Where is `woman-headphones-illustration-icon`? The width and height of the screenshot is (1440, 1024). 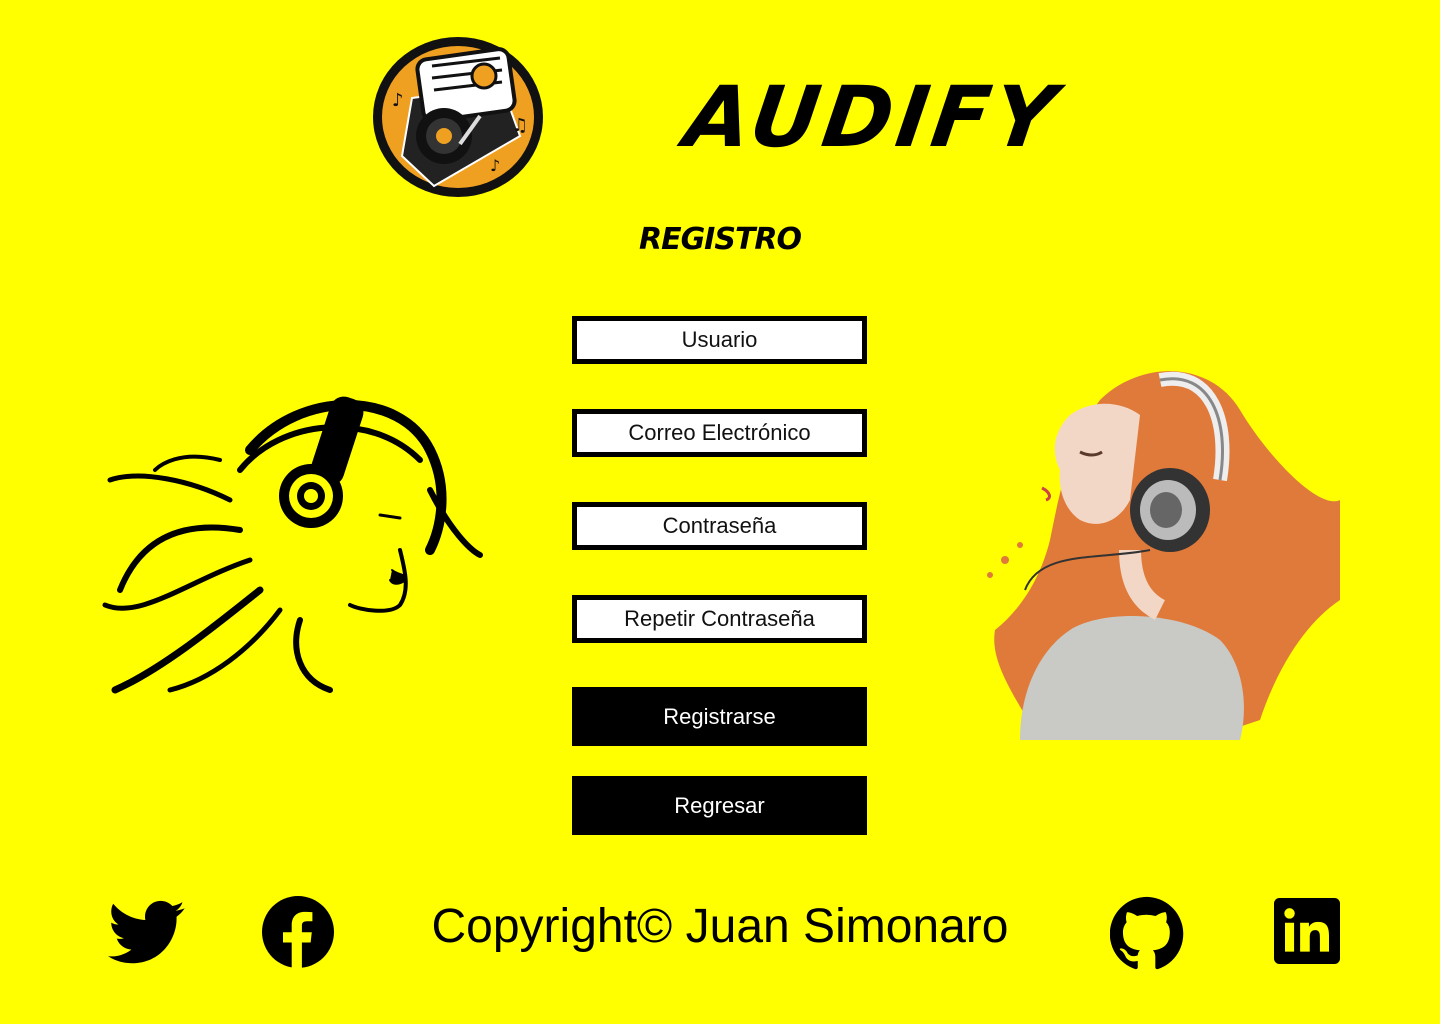 woman-headphones-illustration-icon is located at coordinates (292, 545).